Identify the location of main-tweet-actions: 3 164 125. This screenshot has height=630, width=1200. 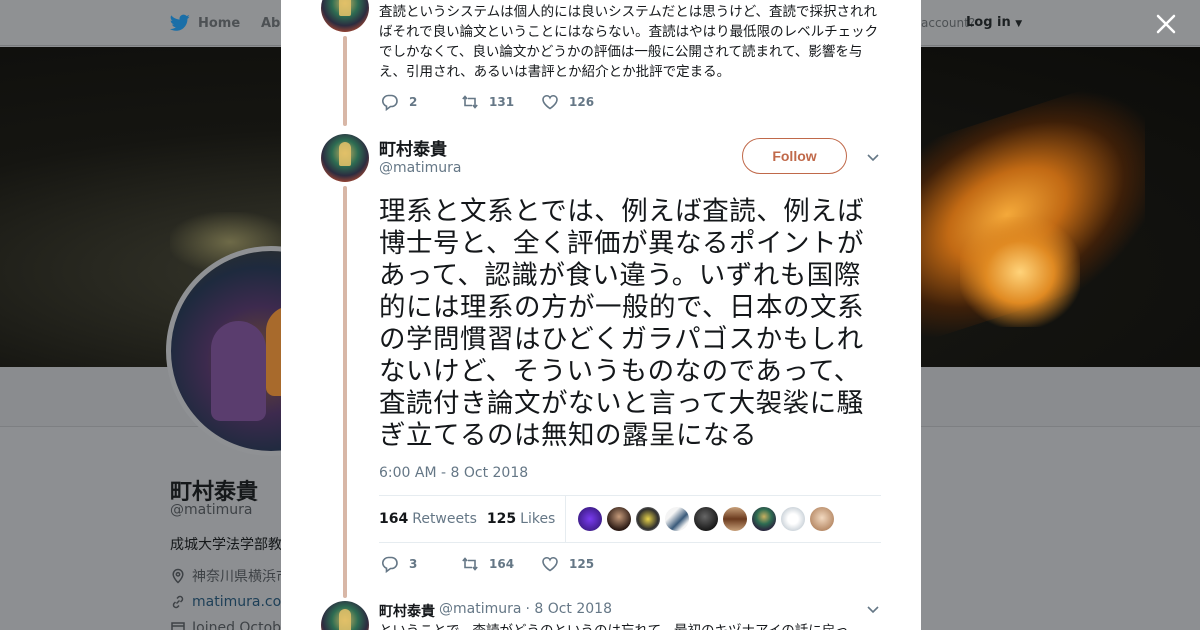
(501, 564).